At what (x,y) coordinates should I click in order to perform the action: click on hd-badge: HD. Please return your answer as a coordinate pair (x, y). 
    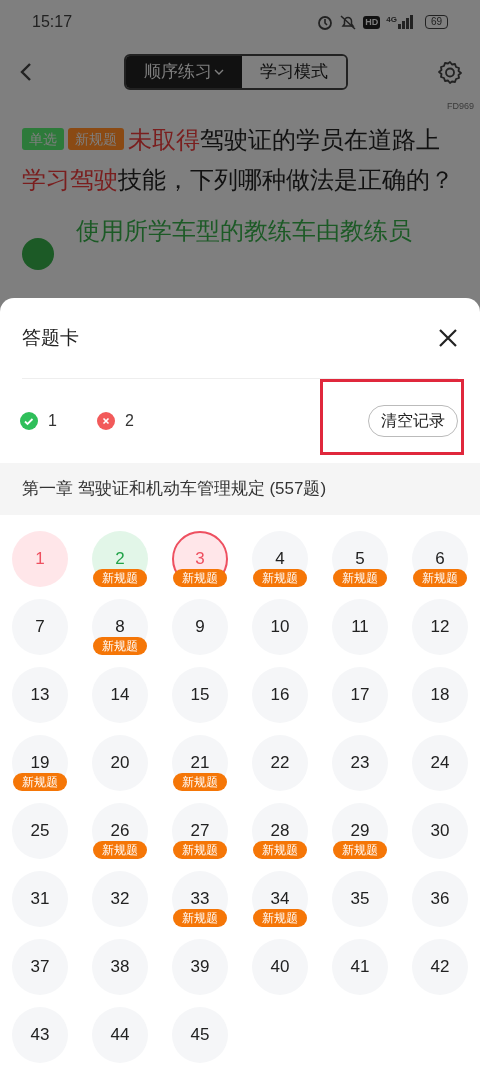
    Looking at the image, I should click on (372, 22).